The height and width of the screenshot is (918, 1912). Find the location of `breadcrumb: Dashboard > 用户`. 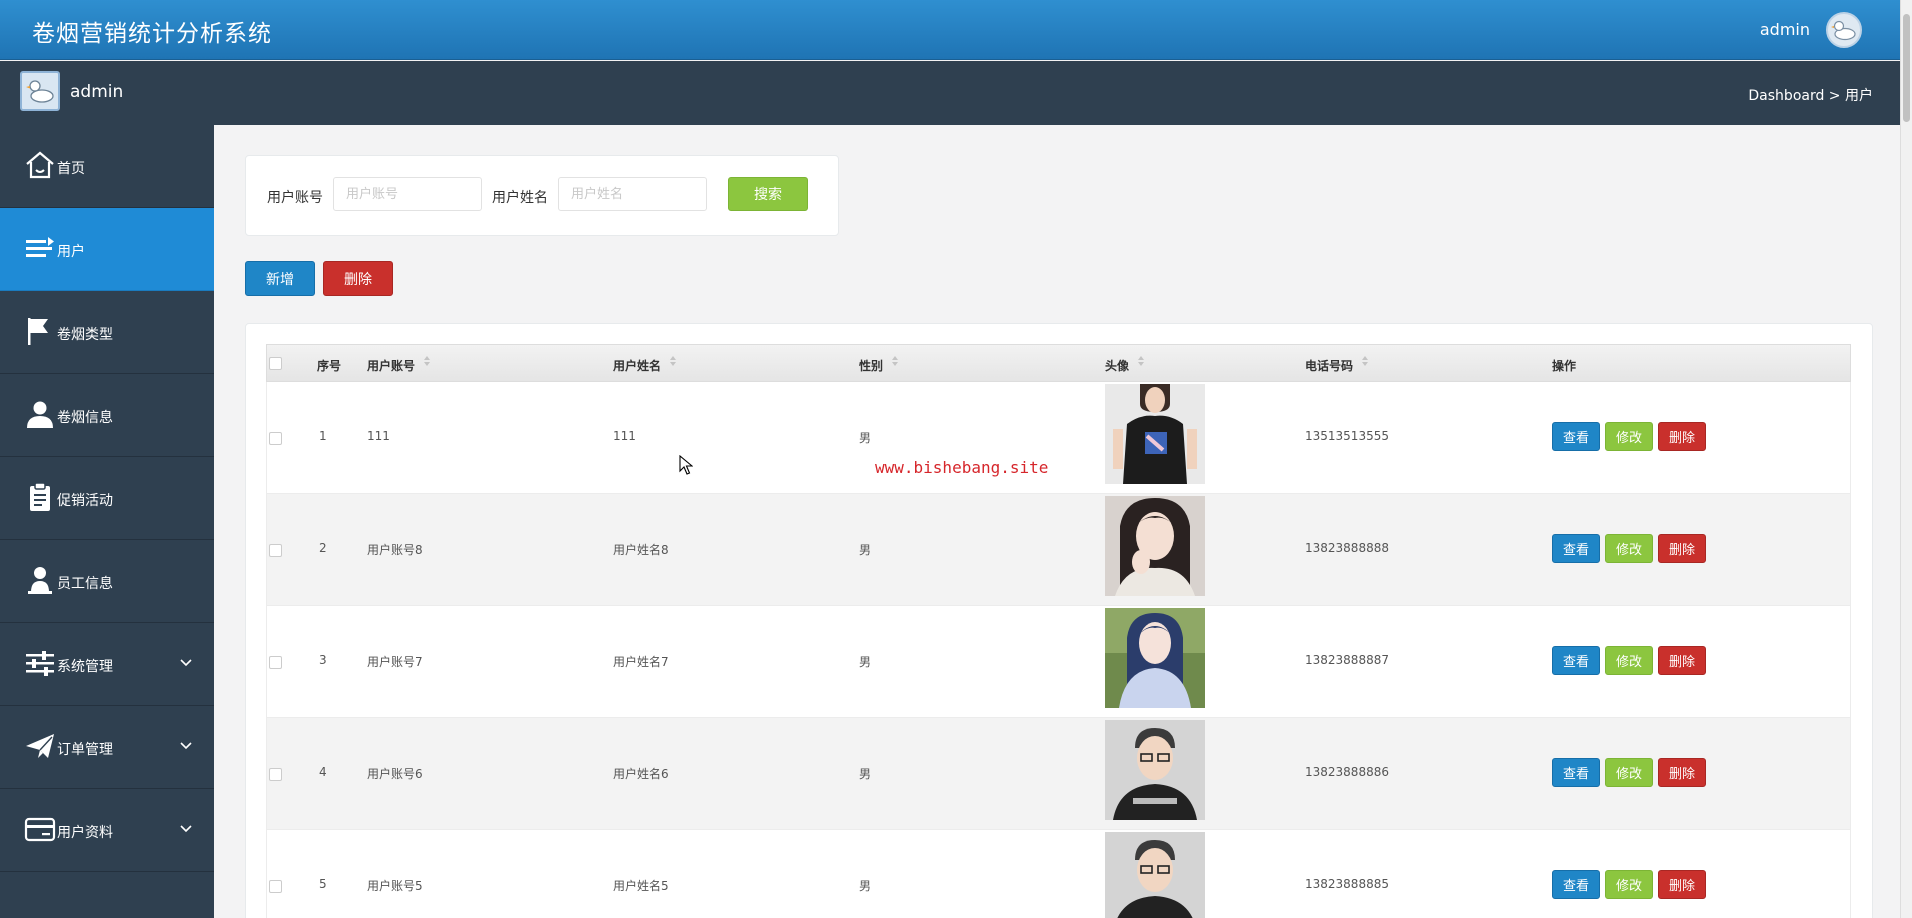

breadcrumb: Dashboard > 用户 is located at coordinates (1810, 95).